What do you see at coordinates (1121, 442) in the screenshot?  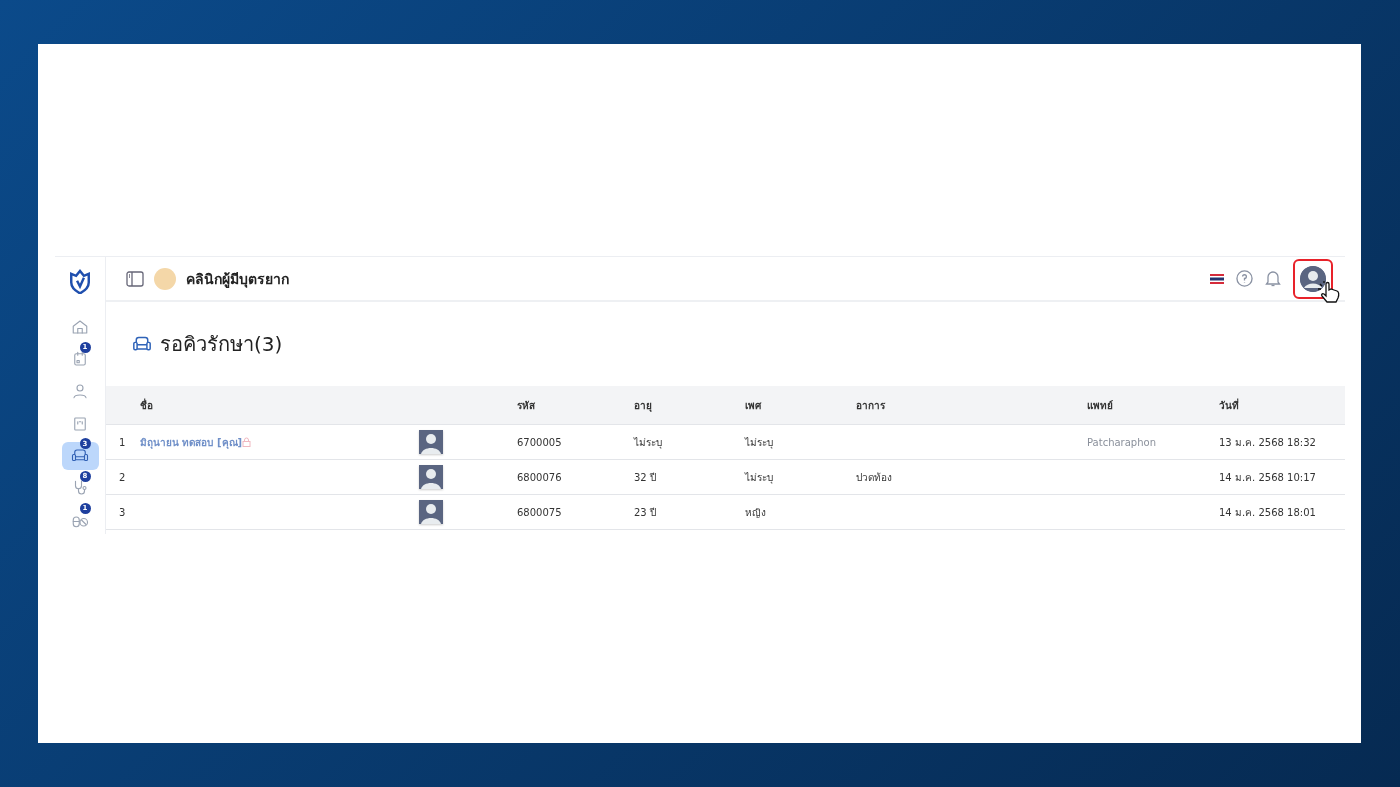 I see `doctor-name: Patcharaphon` at bounding box center [1121, 442].